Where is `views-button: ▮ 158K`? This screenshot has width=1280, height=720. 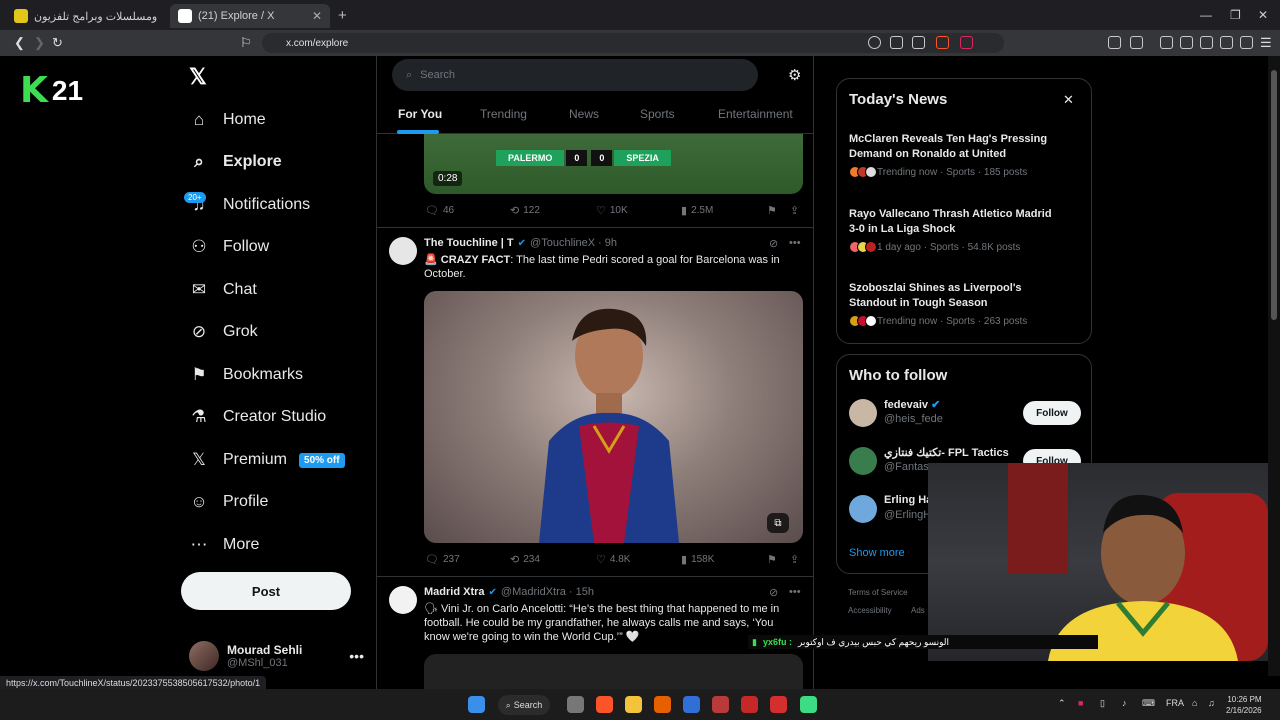 views-button: ▮ 158K is located at coordinates (697, 559).